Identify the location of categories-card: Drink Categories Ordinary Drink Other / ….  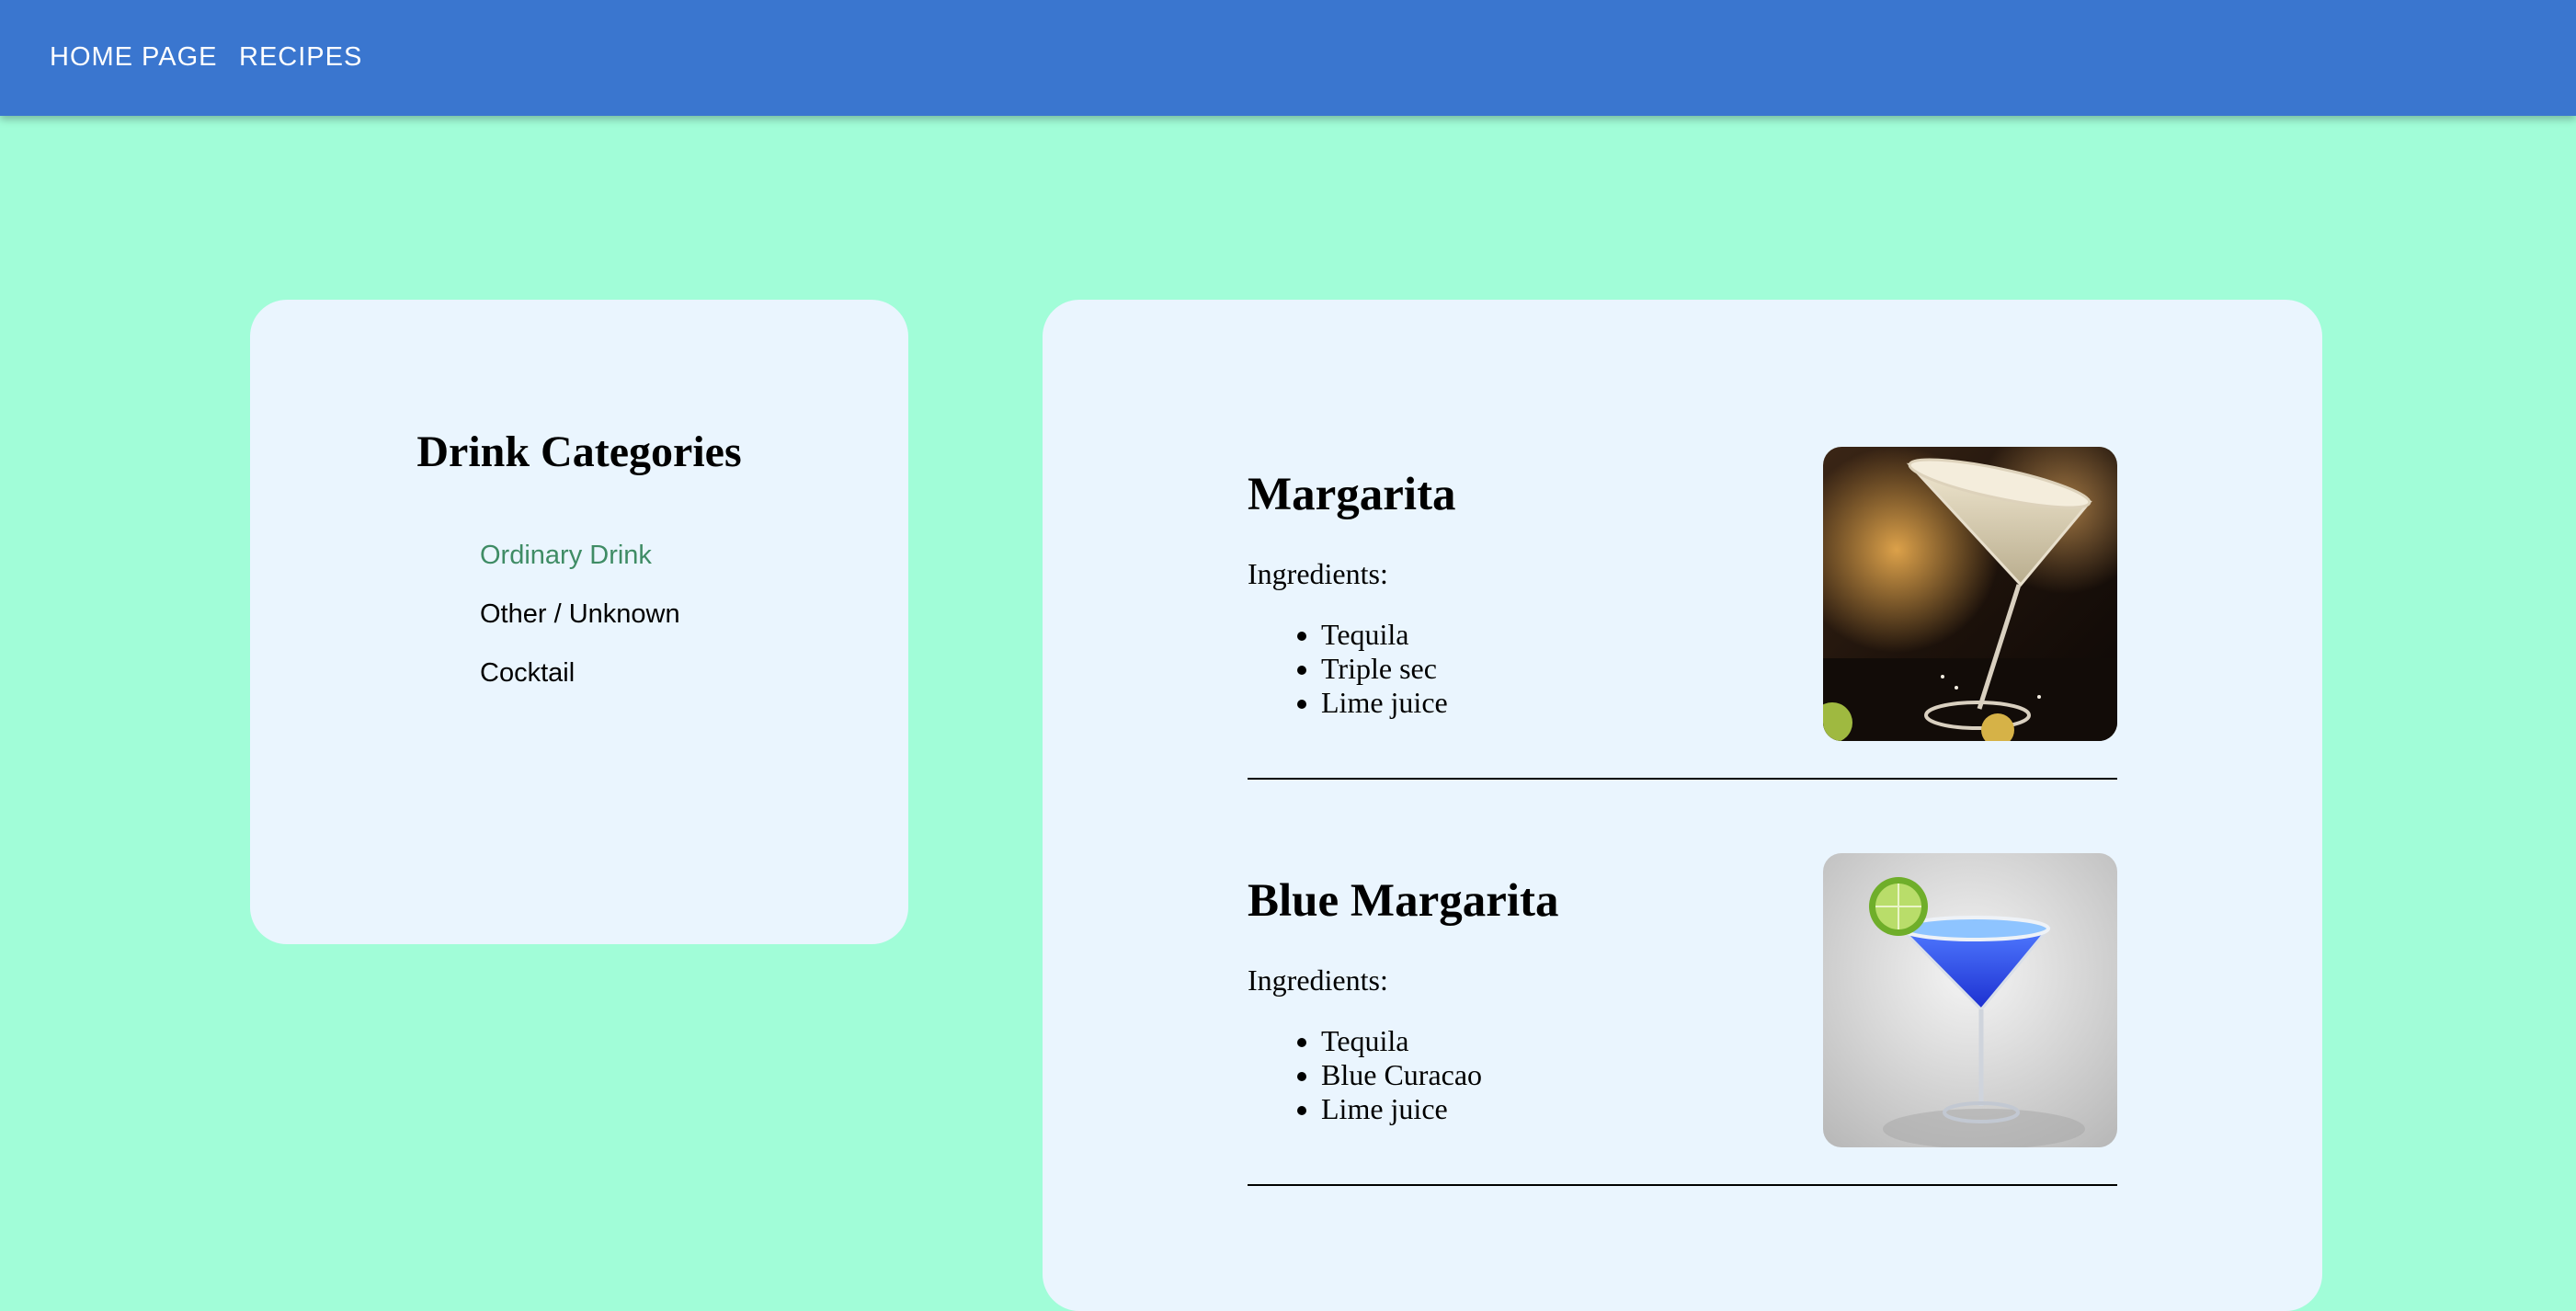
(579, 622).